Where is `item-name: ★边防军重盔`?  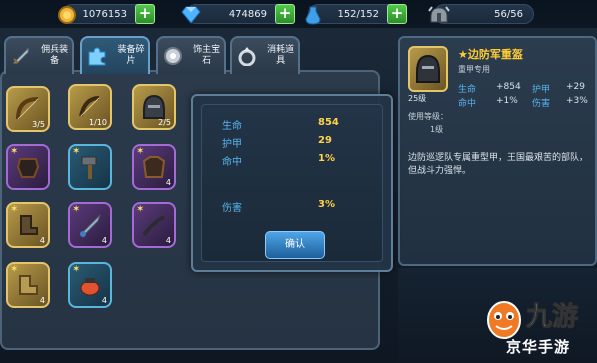
item-name: ★边防军重盔 is located at coordinates (490, 54).